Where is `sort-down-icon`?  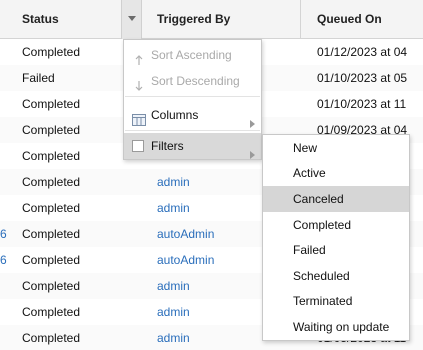
sort-down-icon is located at coordinates (139, 83).